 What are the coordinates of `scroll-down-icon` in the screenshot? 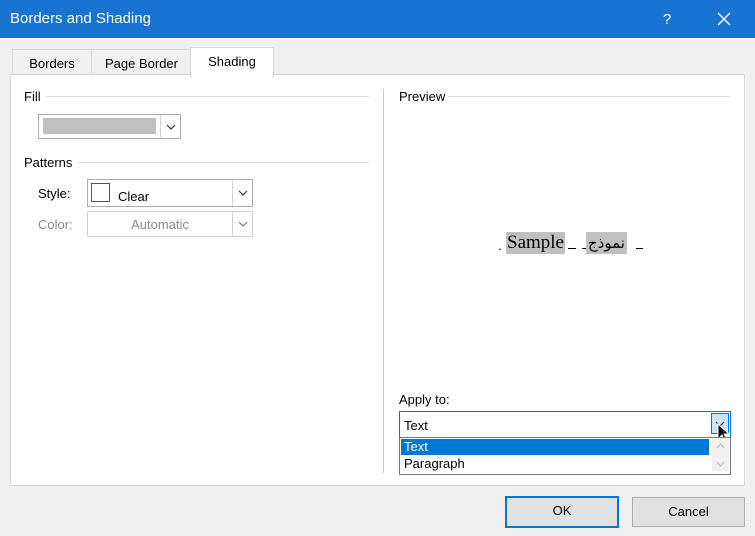 It's located at (720, 464).